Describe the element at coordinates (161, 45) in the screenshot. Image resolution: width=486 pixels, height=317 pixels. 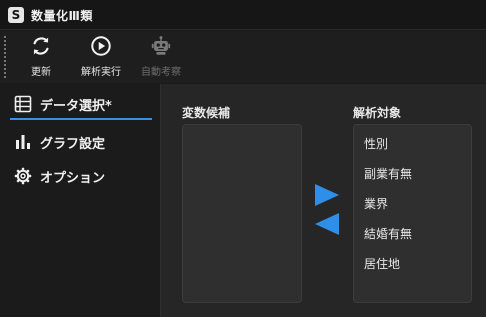
I see `robot-icon` at that location.